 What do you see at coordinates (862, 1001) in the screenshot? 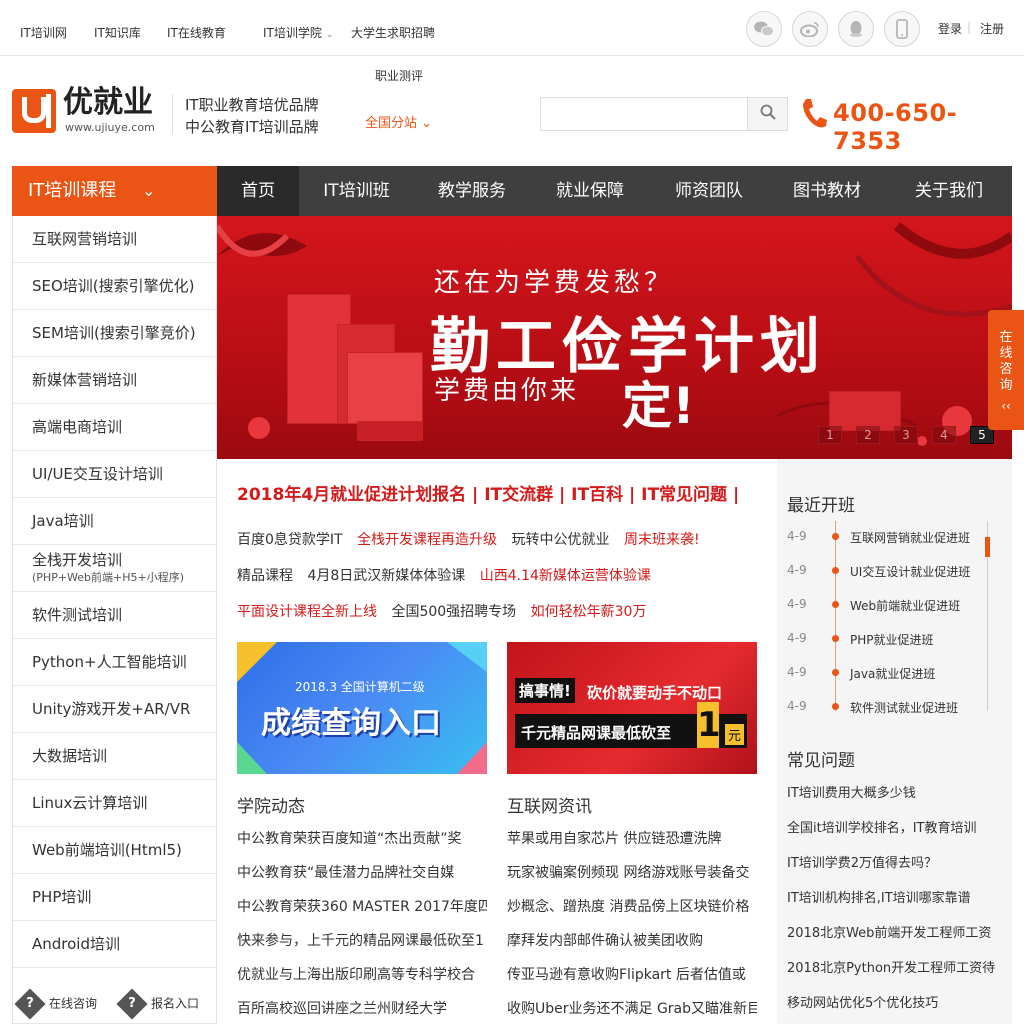
I see `faq-item: 移动网站优化5个优化技巧` at bounding box center [862, 1001].